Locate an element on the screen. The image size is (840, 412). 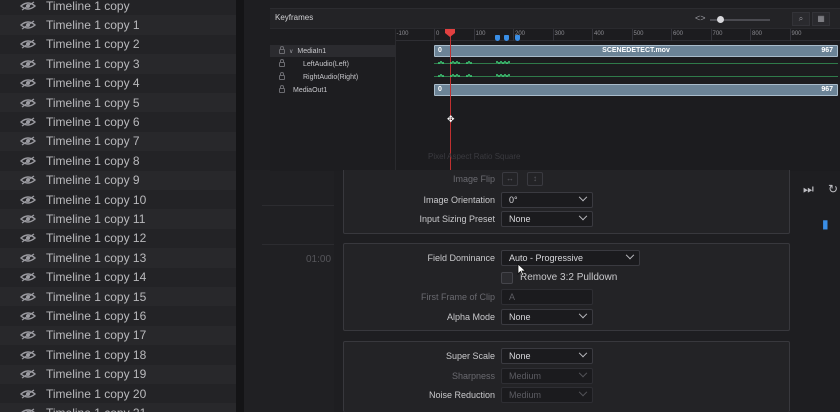
clip-bar-mediaout: 0 967 is located at coordinates (636, 90).